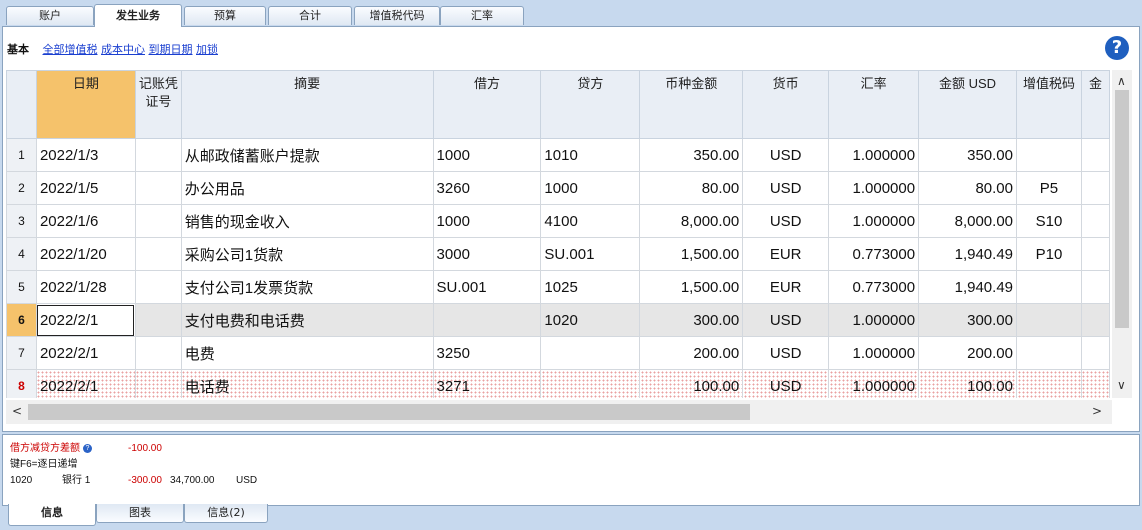 The width and height of the screenshot is (1142, 530). Describe the element at coordinates (691, 383) in the screenshot. I see `cell-amount-currency: 100.00` at that location.